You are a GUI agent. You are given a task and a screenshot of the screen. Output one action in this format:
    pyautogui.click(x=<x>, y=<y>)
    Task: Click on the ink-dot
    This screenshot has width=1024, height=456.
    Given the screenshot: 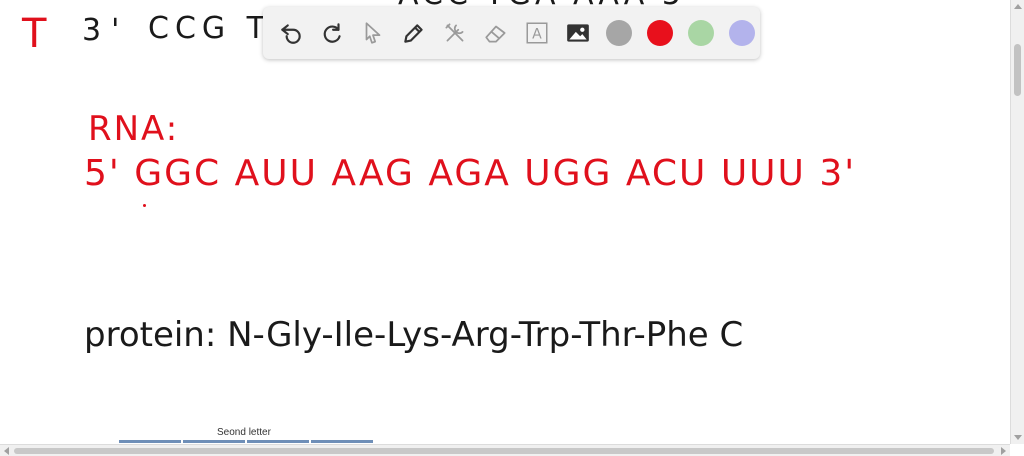 What is the action you would take?
    pyautogui.click(x=144, y=205)
    